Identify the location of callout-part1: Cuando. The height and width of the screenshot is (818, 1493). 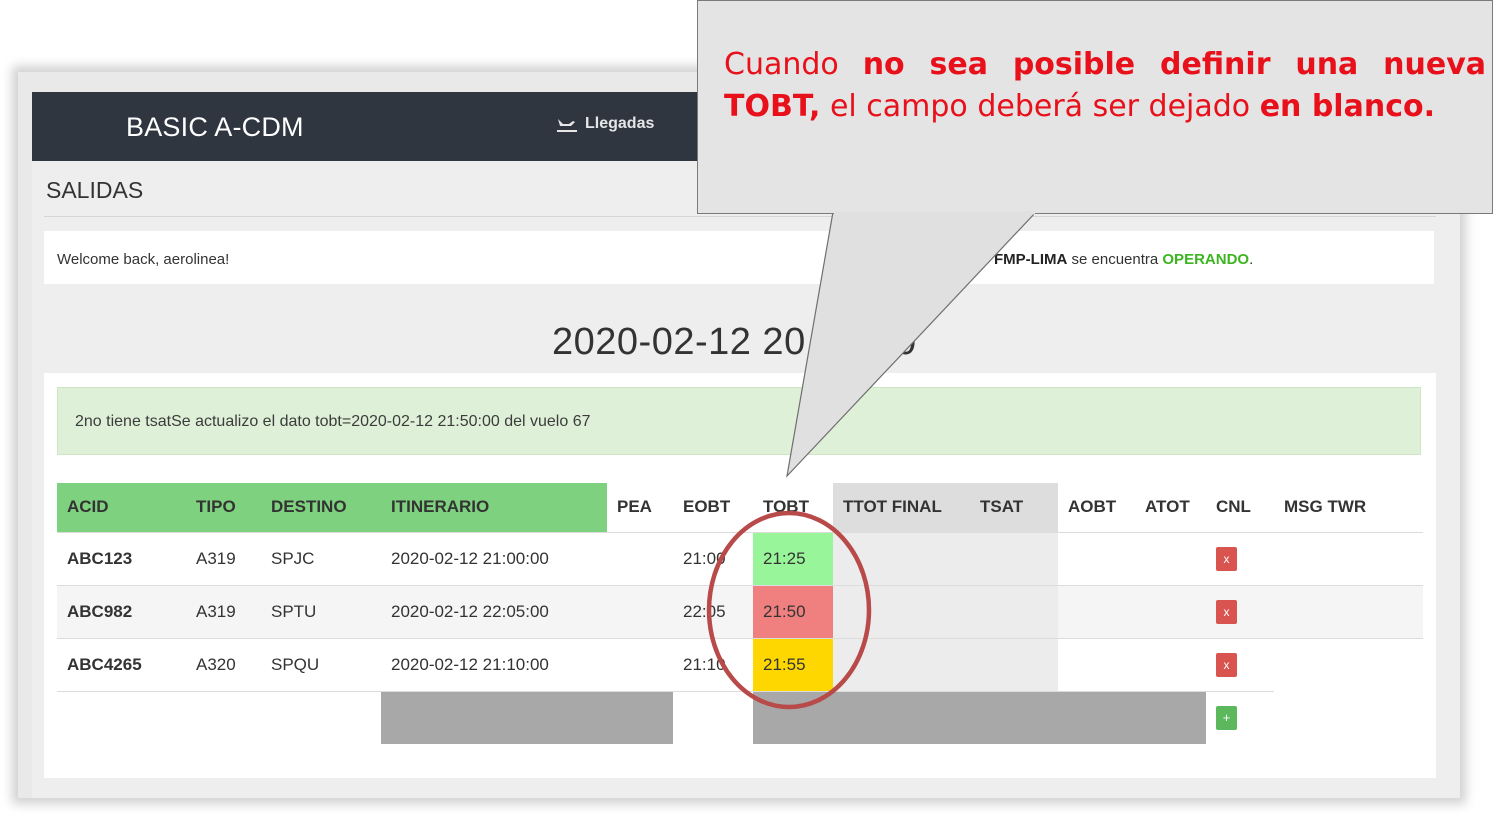
(793, 64).